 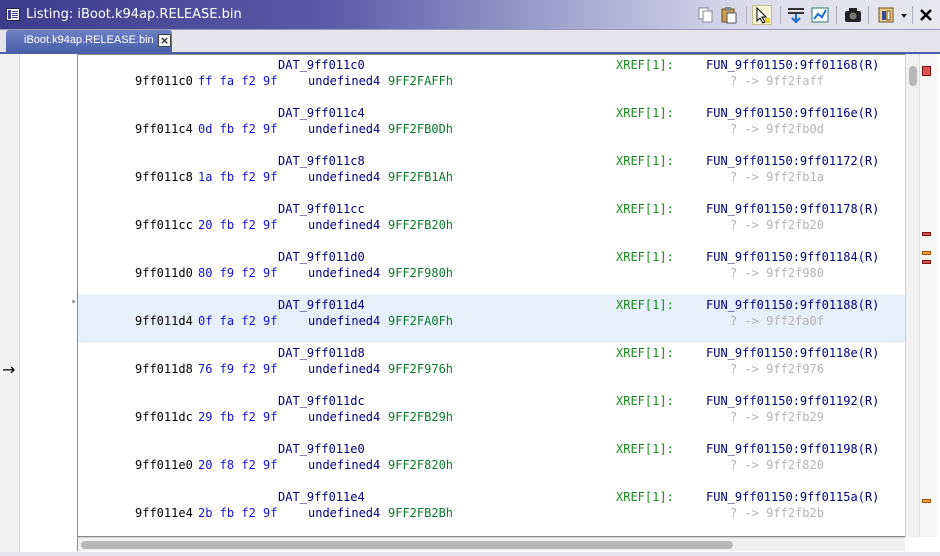 I want to click on vertical-scroll-thumb, so click(x=913, y=76).